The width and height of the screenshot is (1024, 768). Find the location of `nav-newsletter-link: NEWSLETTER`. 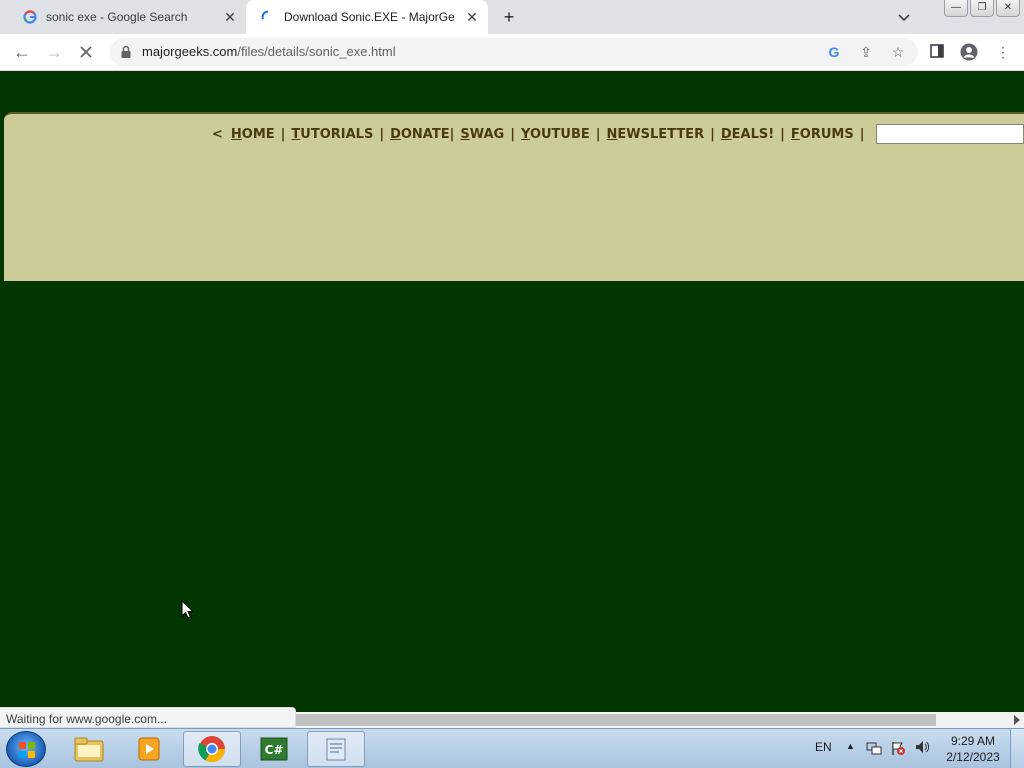

nav-newsletter-link: NEWSLETTER is located at coordinates (656, 134).